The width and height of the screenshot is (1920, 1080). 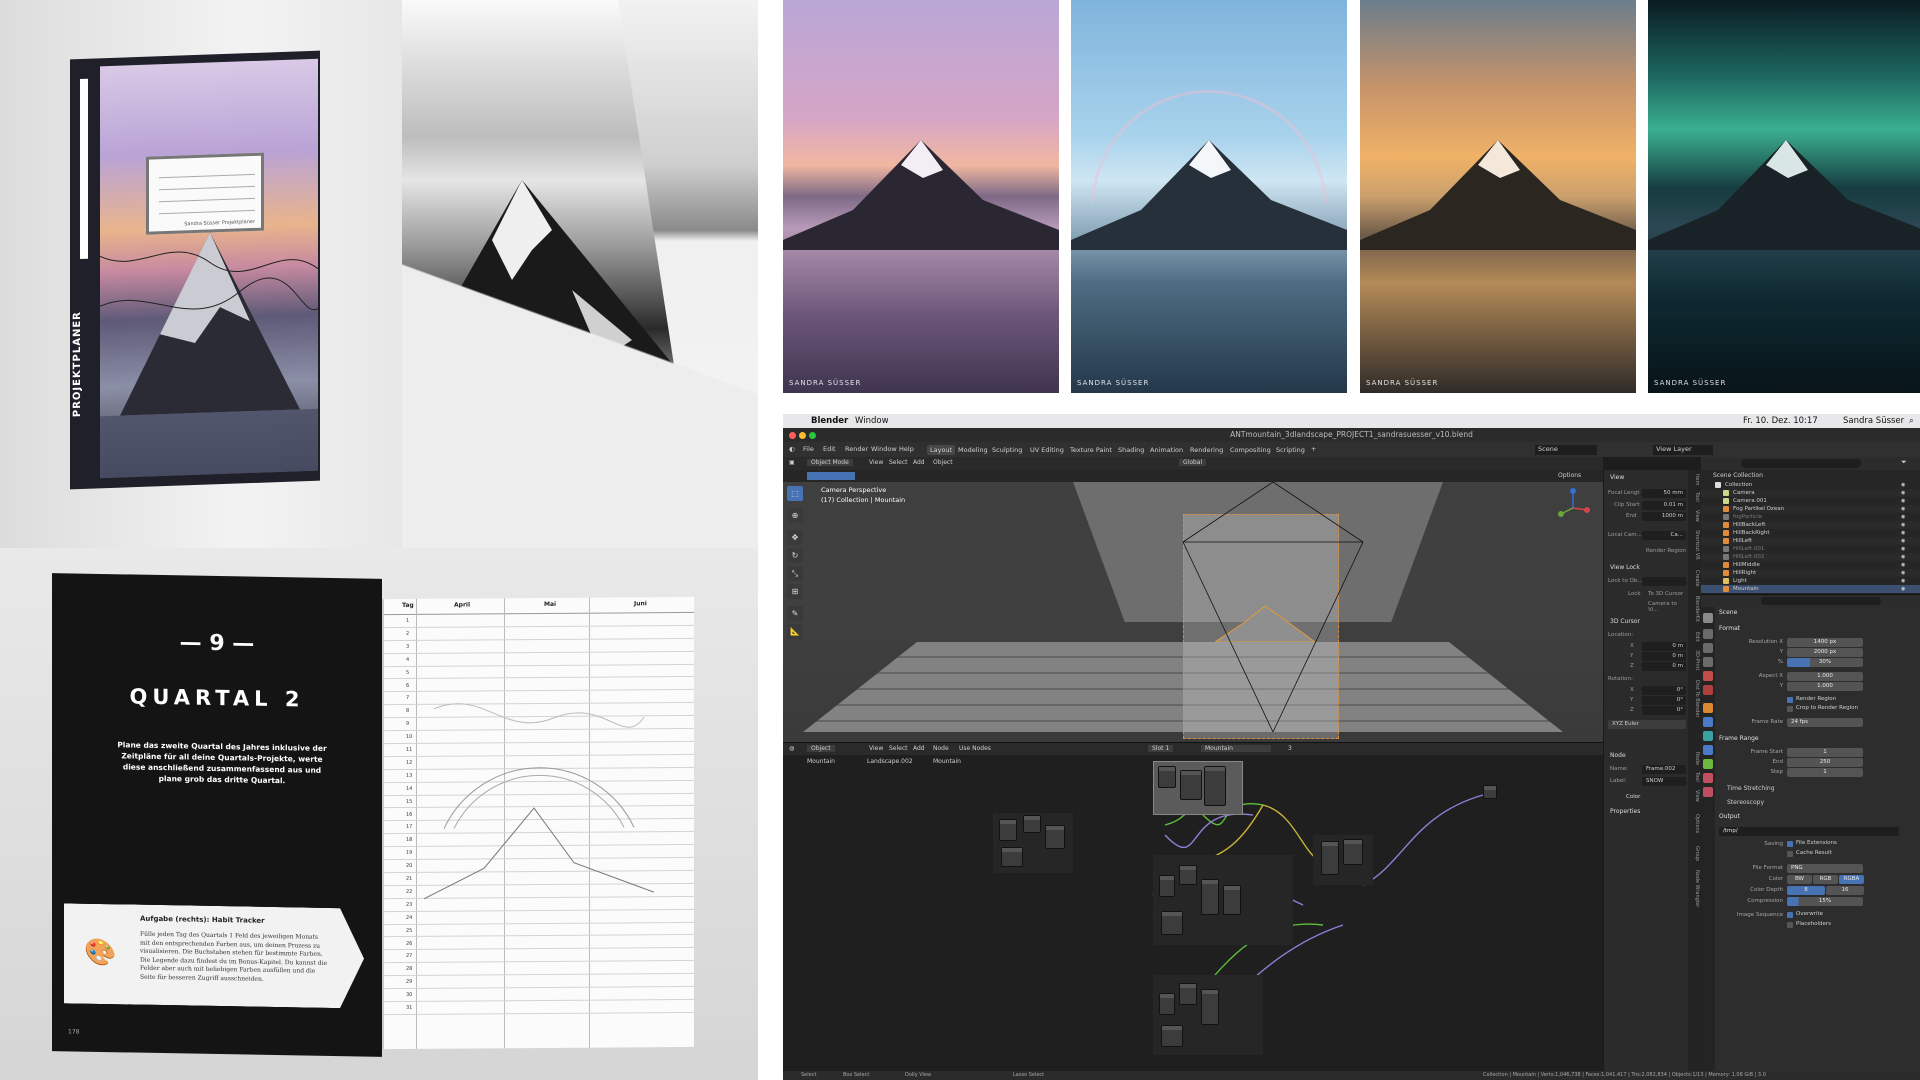 I want to click on focal-length-field: 50 mm, so click(x=1664, y=493).